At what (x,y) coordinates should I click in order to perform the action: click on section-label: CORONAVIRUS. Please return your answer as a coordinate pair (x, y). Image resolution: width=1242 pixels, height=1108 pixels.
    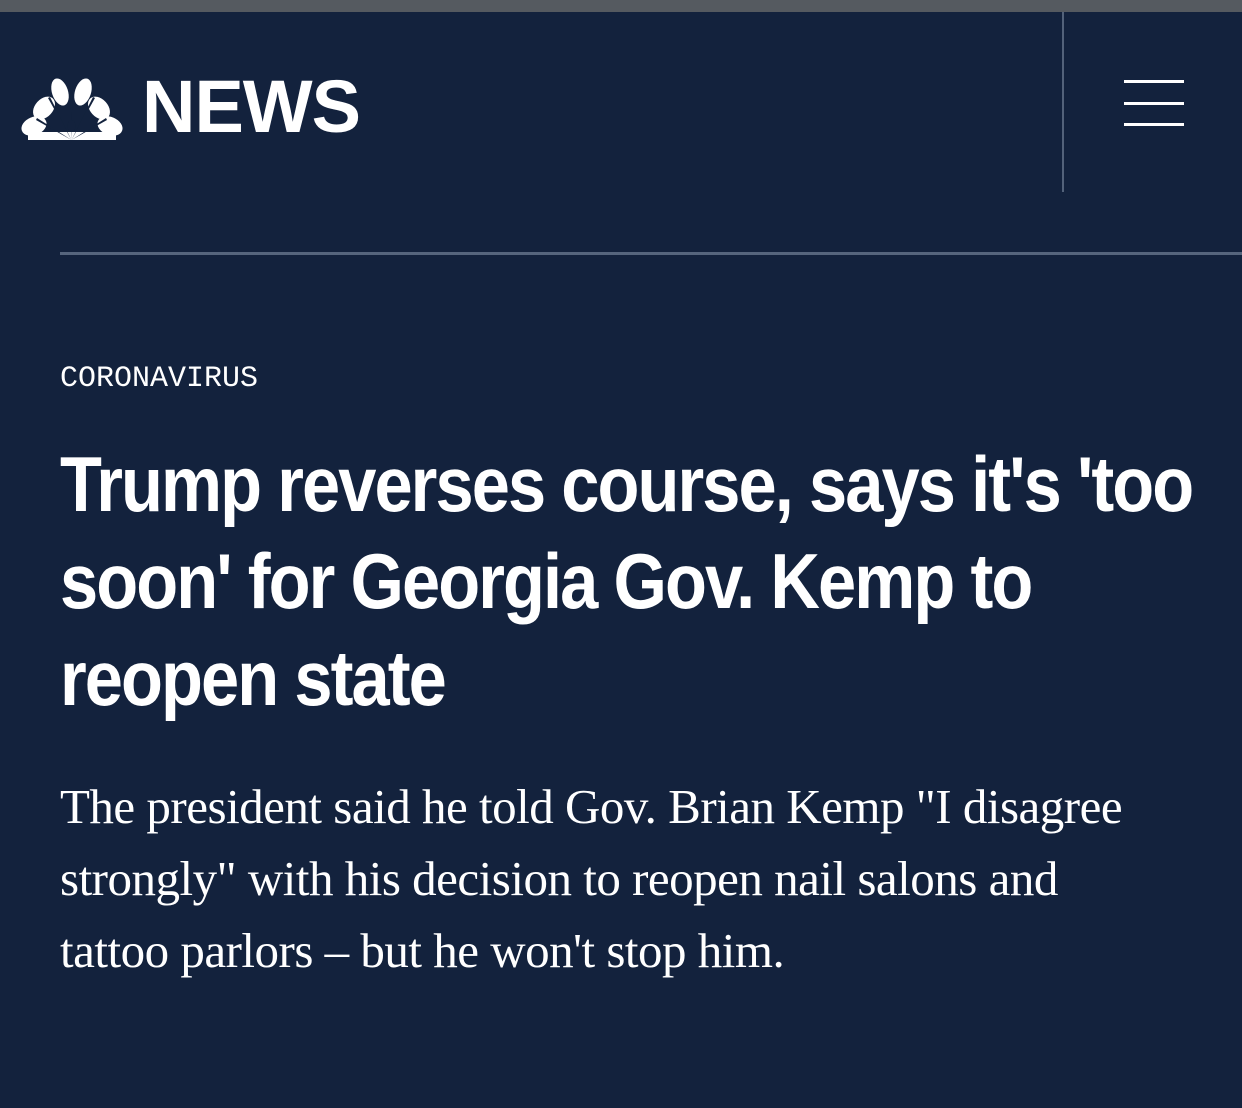
    Looking at the image, I should click on (159, 379).